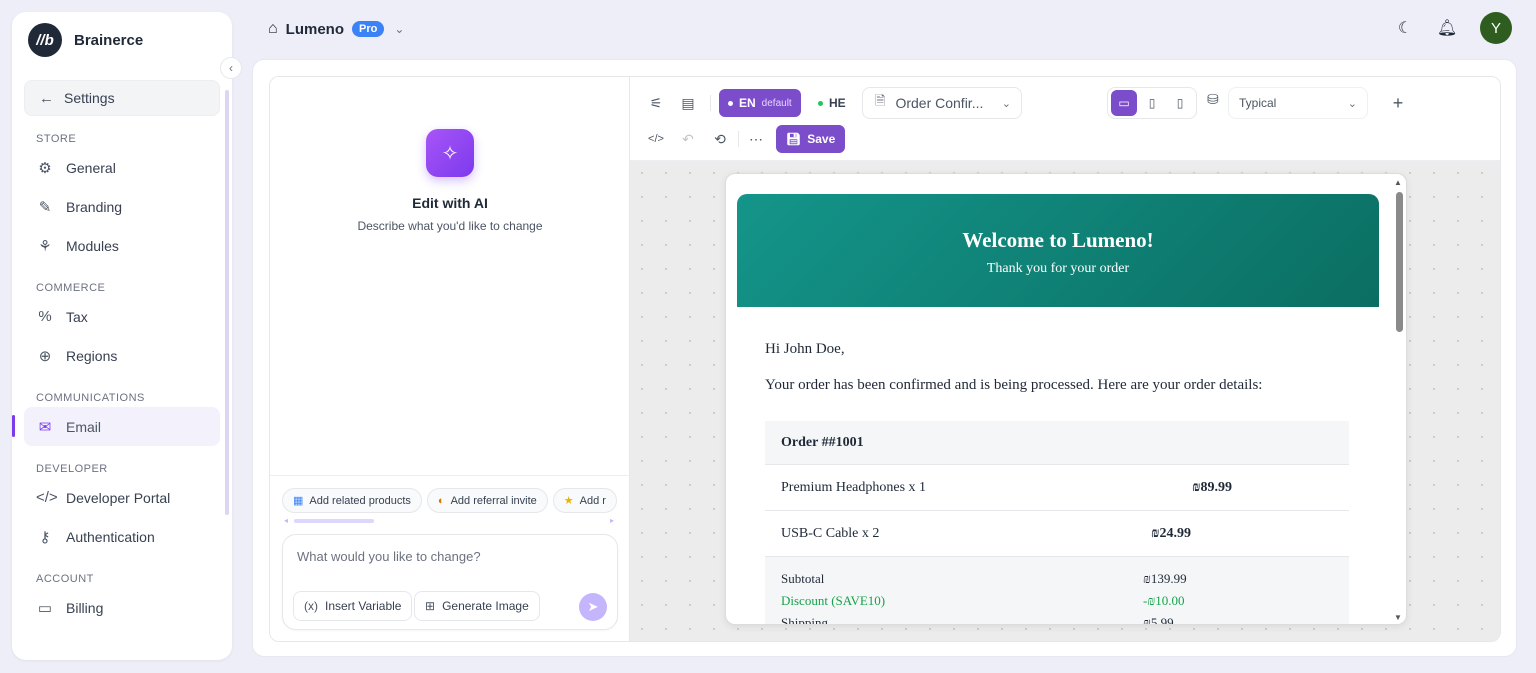 This screenshot has height=673, width=1536. Describe the element at coordinates (118, 497) in the screenshot. I see `sidebar-item-label: Developer Portal` at that location.